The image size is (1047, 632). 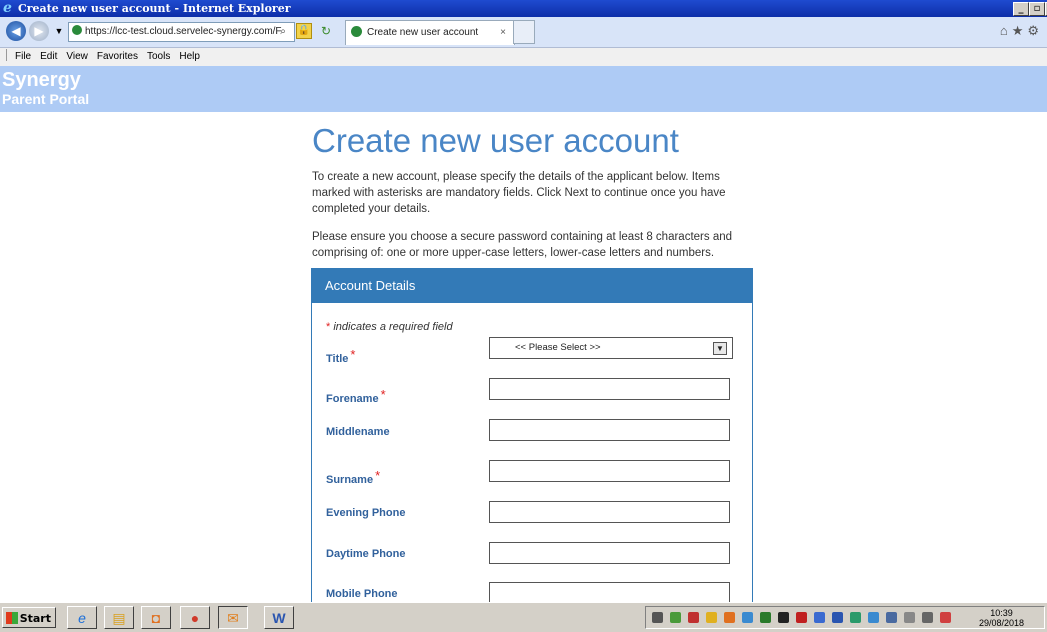 What do you see at coordinates (495, 140) in the screenshot?
I see `page-title: Create new user account` at bounding box center [495, 140].